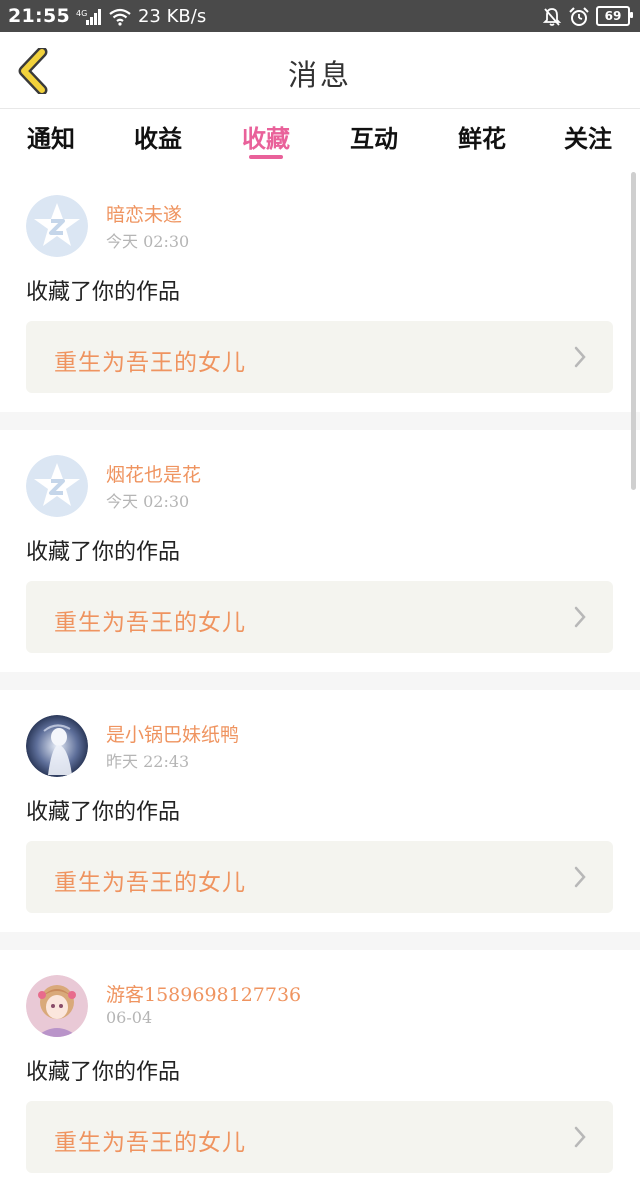 This screenshot has width=640, height=1192. Describe the element at coordinates (172, 16) in the screenshot. I see `network-speed: 23 KB/s` at that location.